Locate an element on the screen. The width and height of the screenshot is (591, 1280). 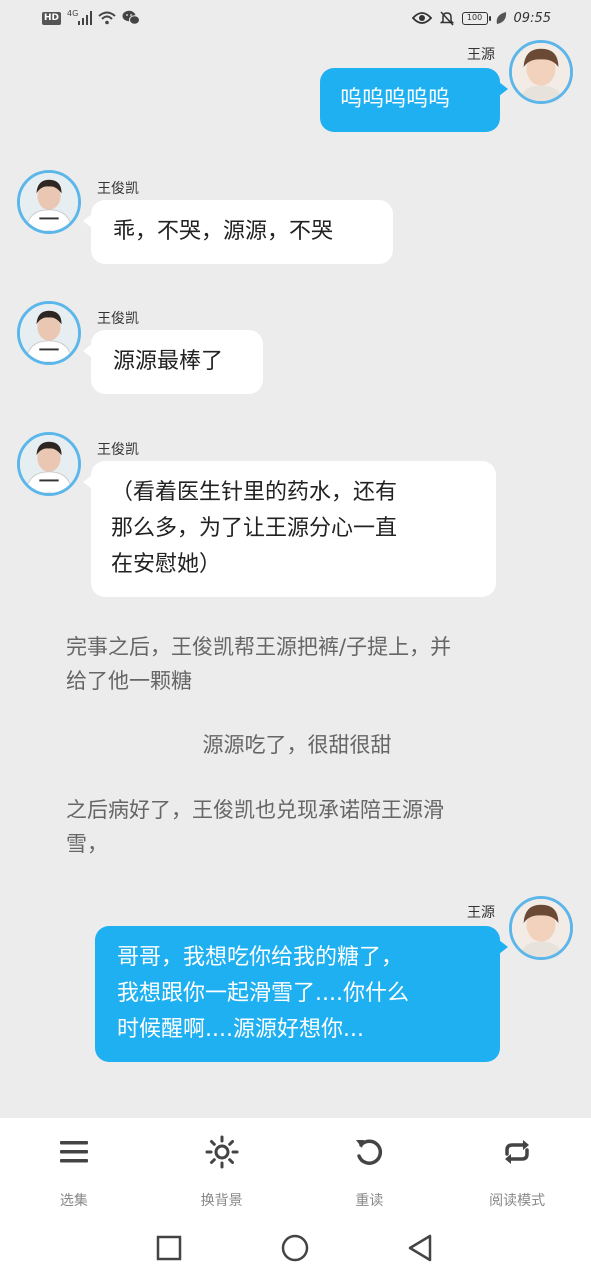
change-background-button: 换背景 is located at coordinates (222, 1164).